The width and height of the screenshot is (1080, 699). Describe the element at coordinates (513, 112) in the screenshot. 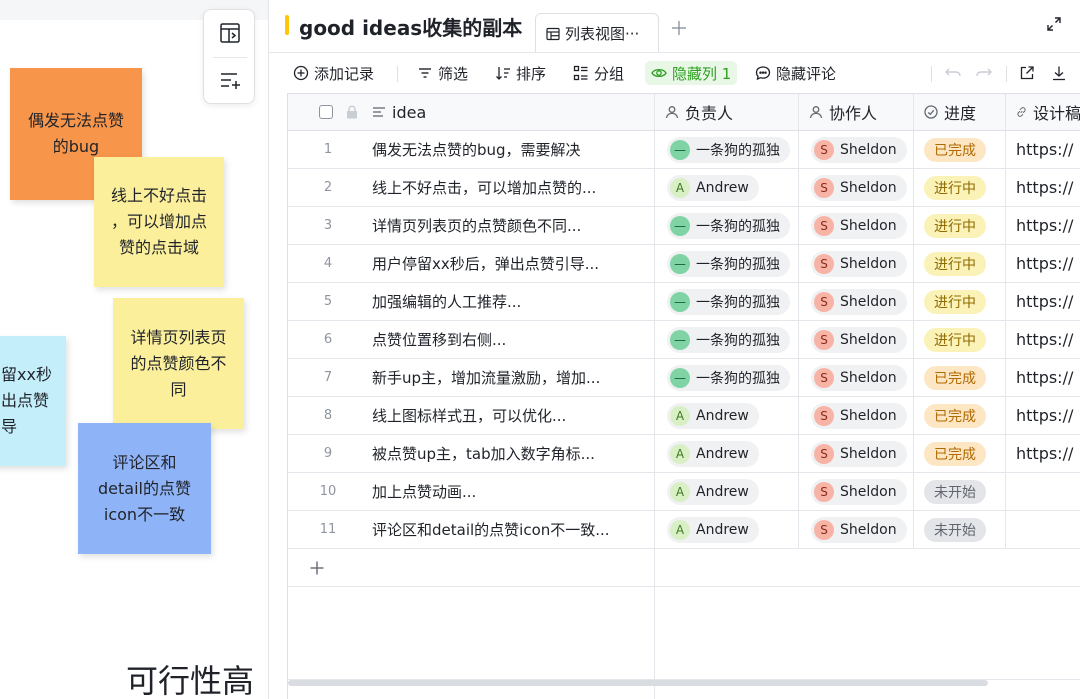

I see `column-header-idea: idea` at that location.